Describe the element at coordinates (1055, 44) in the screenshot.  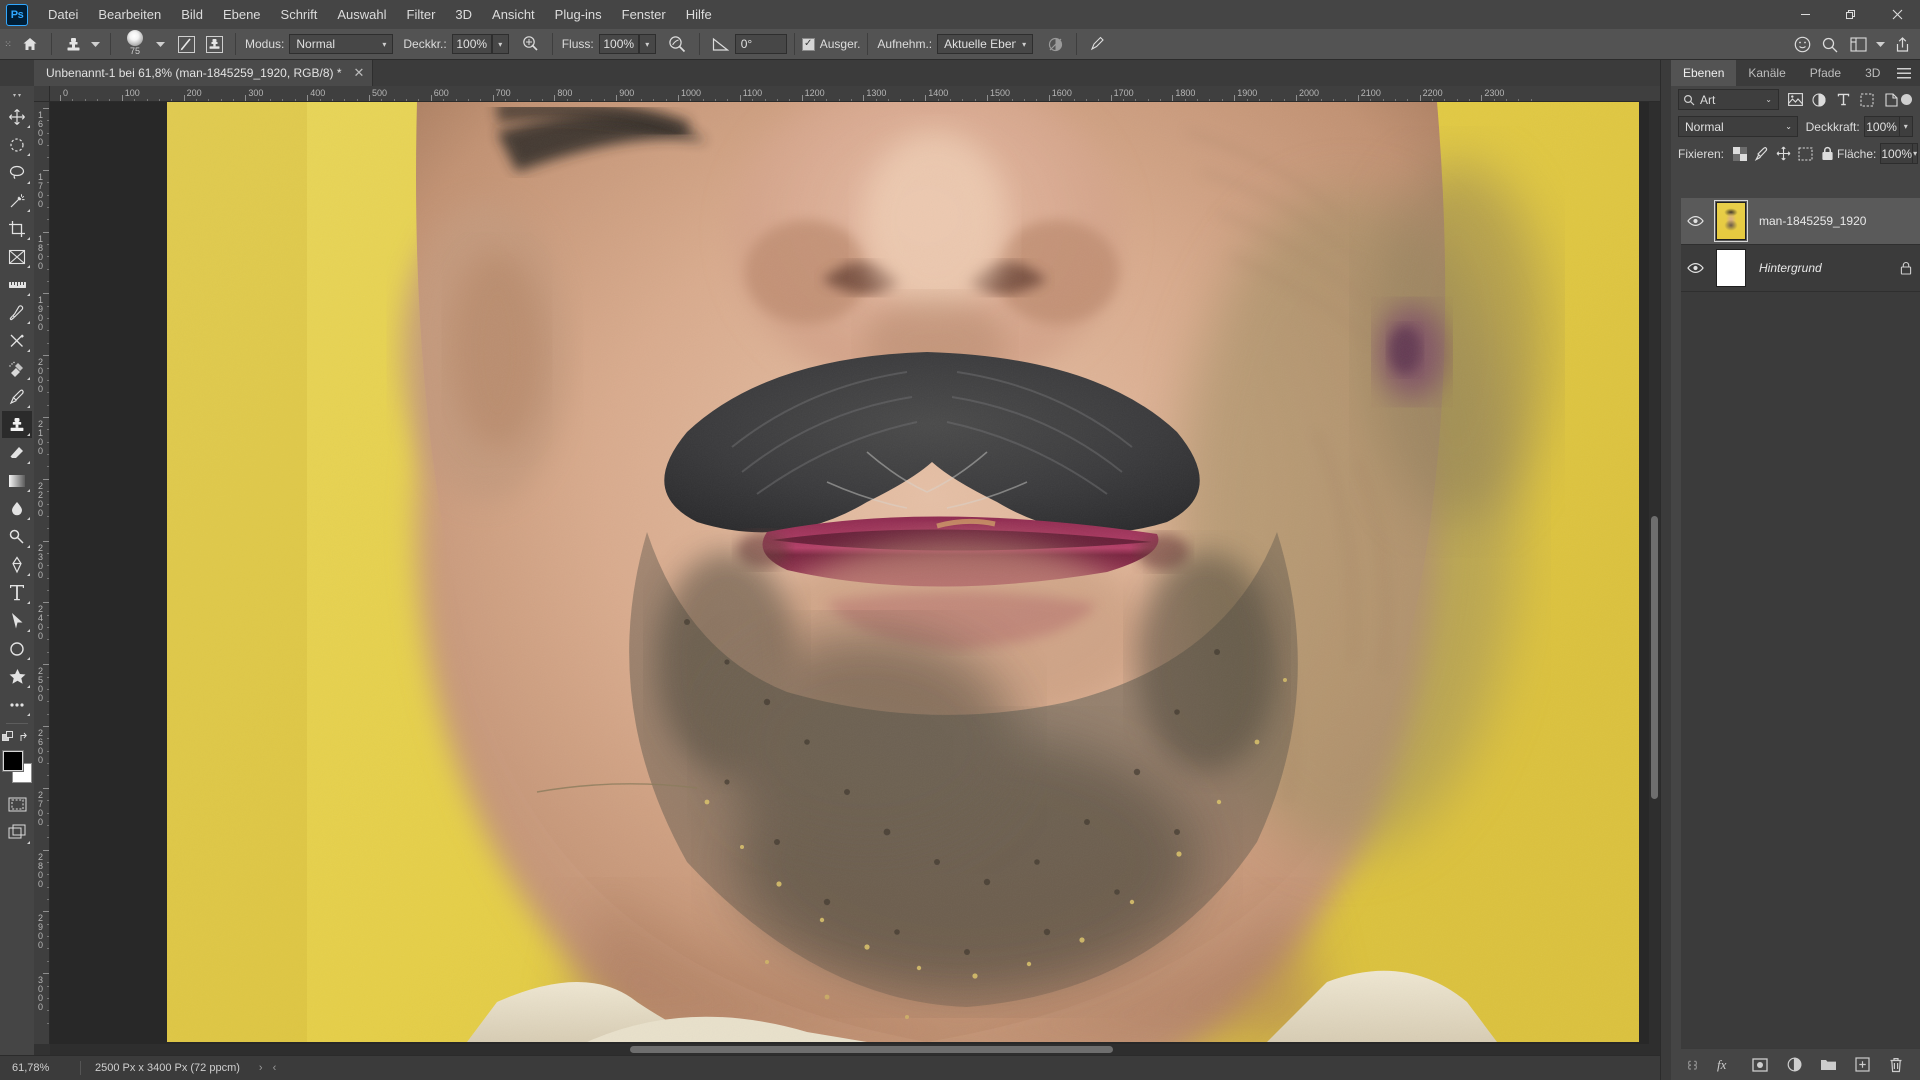
I see `ignore-adjustment-layers-icon` at that location.